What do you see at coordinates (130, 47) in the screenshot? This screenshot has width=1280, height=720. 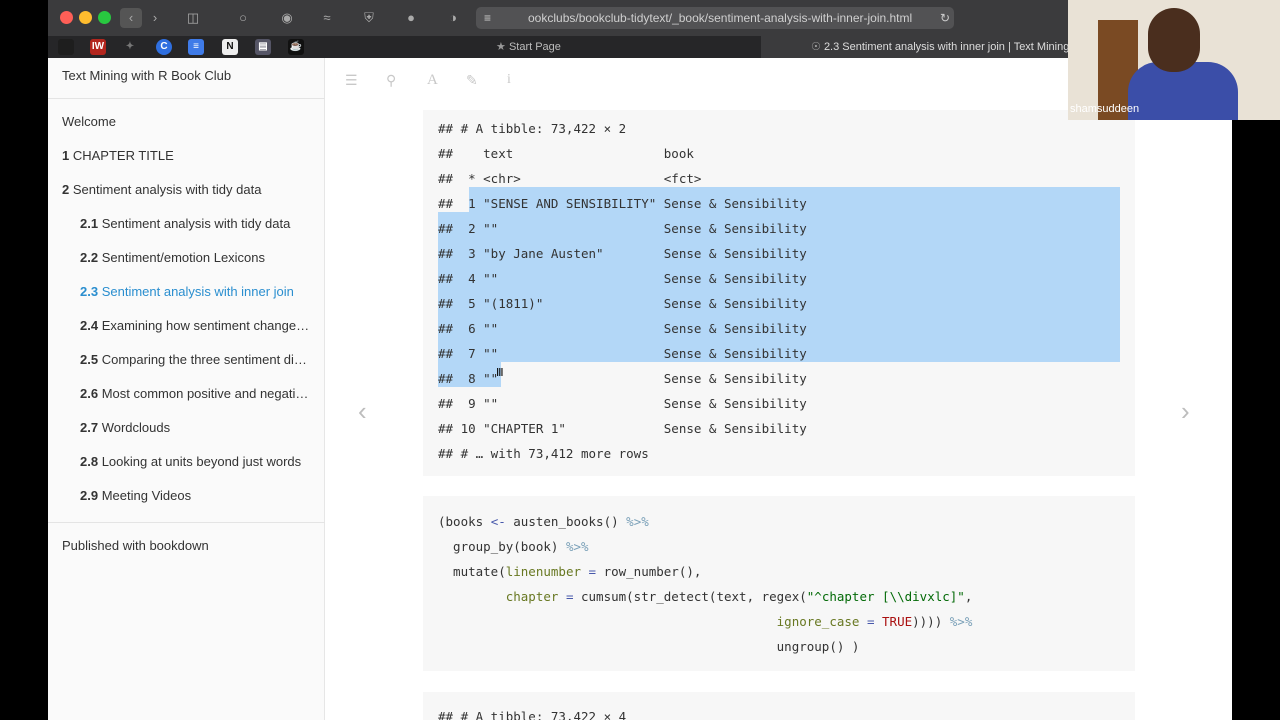 I see `bookmark-bird-icon: ✦` at bounding box center [130, 47].